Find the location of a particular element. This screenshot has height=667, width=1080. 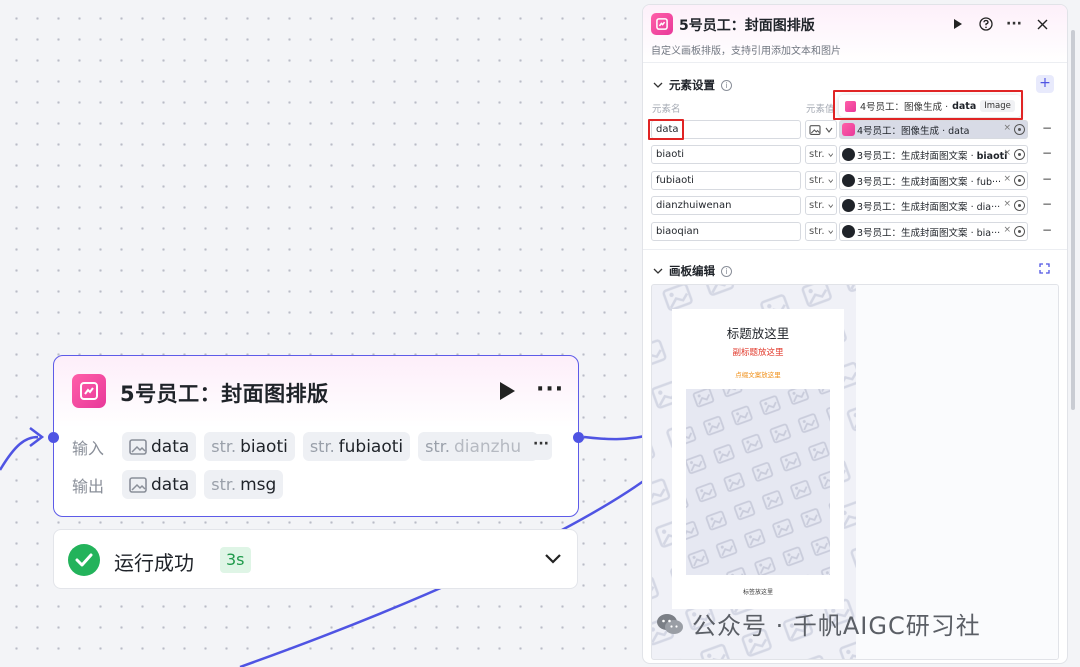

check-circle-icon is located at coordinates (84, 560).